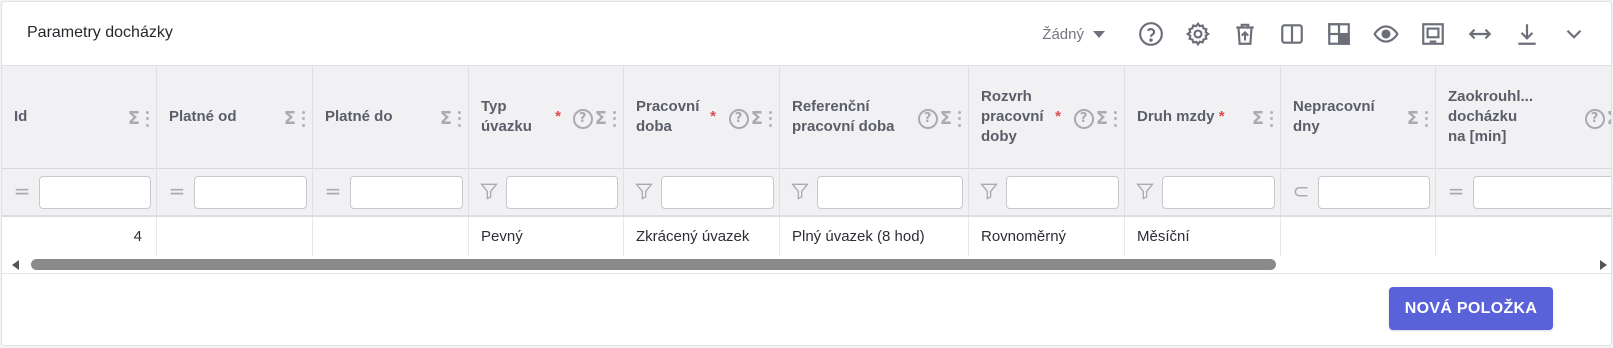  Describe the element at coordinates (843, 116) in the screenshot. I see `column-label-text: Referenční pracovní doba` at that location.